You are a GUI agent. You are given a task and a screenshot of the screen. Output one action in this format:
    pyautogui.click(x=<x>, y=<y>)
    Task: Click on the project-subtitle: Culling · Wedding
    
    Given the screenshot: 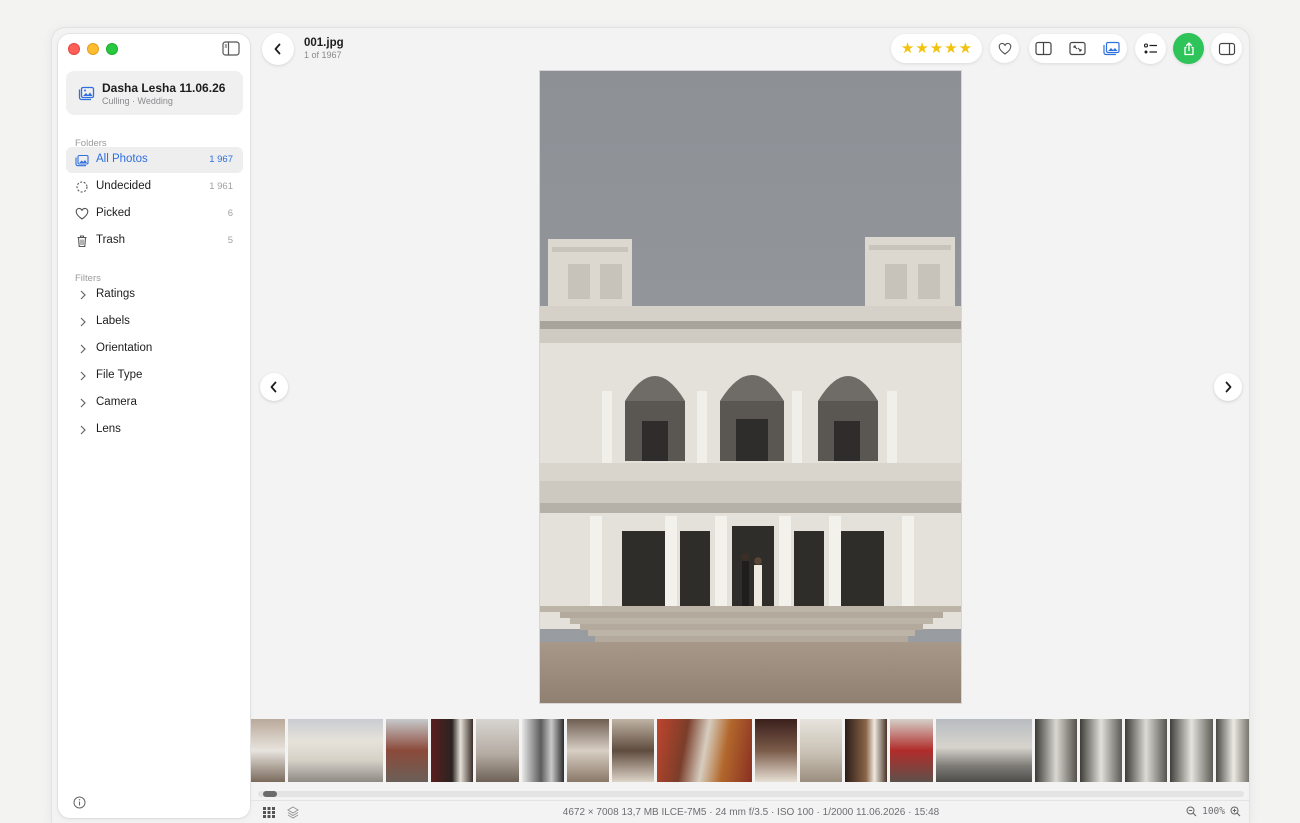 What is the action you would take?
    pyautogui.click(x=137, y=101)
    